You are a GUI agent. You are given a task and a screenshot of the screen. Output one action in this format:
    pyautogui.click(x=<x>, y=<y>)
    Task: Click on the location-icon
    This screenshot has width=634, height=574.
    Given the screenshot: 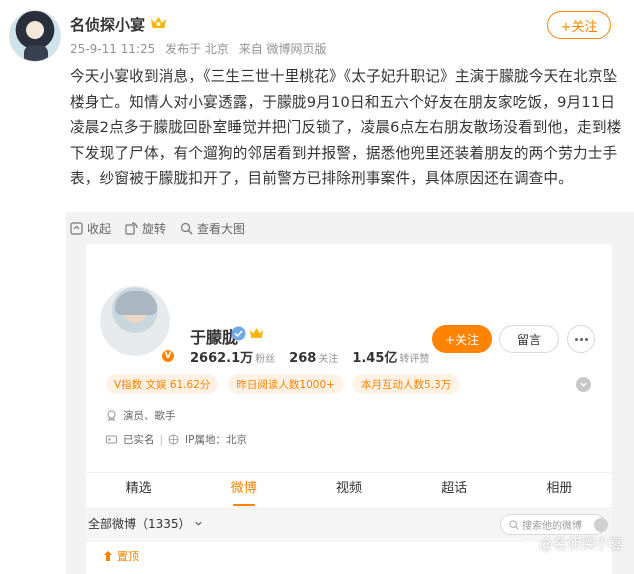 What is the action you would take?
    pyautogui.click(x=173, y=439)
    